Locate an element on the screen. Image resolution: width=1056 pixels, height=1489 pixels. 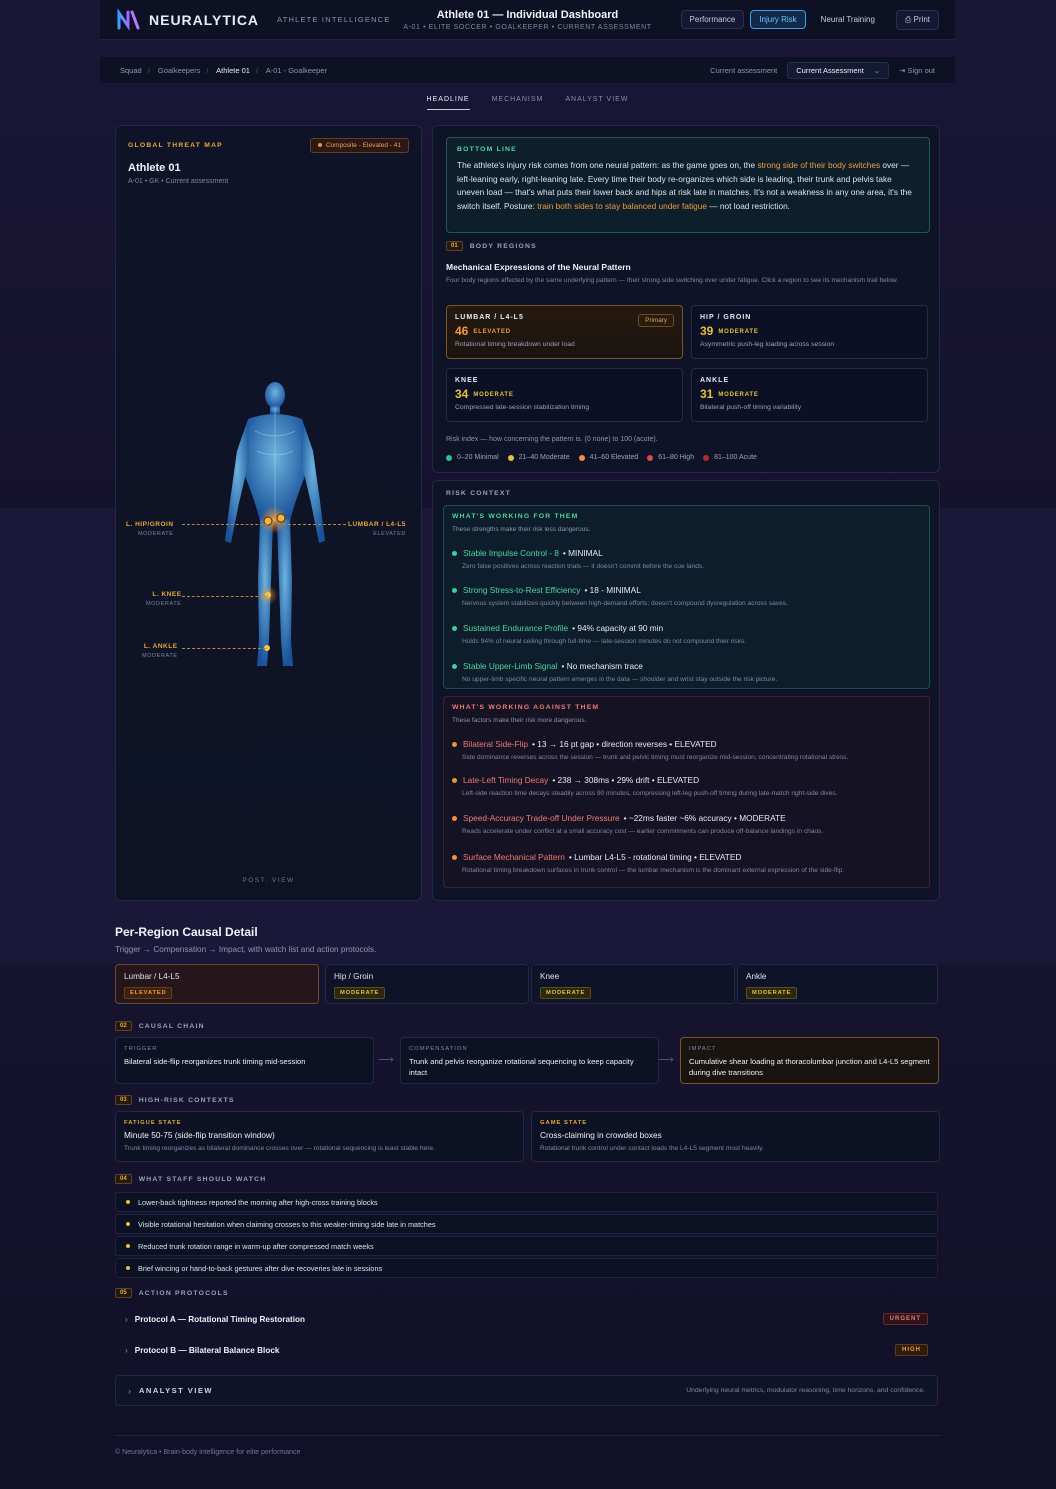
protocols-header: 05 ACTION PROTOCOLS is located at coordinates (172, 1293).